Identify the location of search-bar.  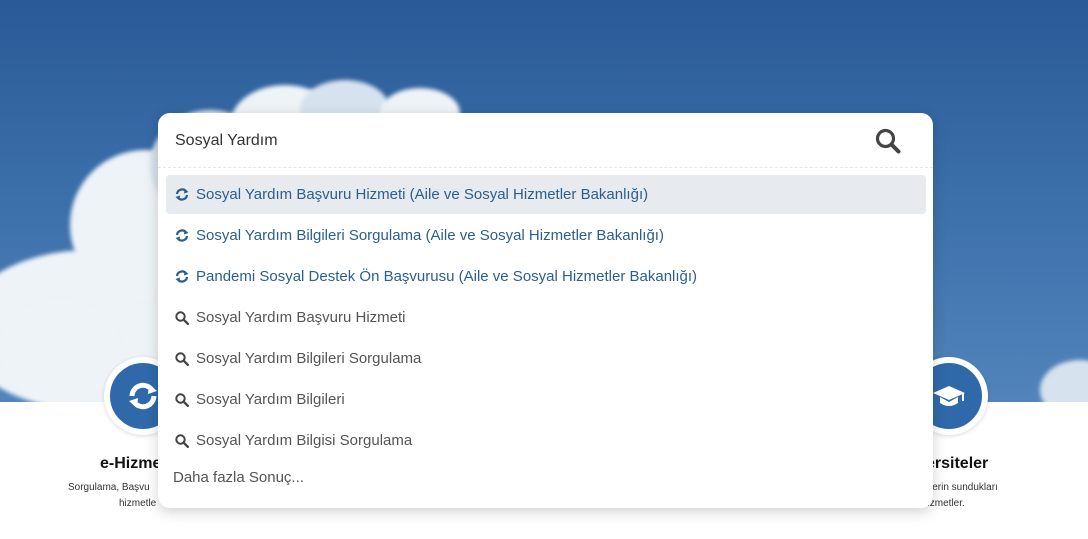
(545, 140).